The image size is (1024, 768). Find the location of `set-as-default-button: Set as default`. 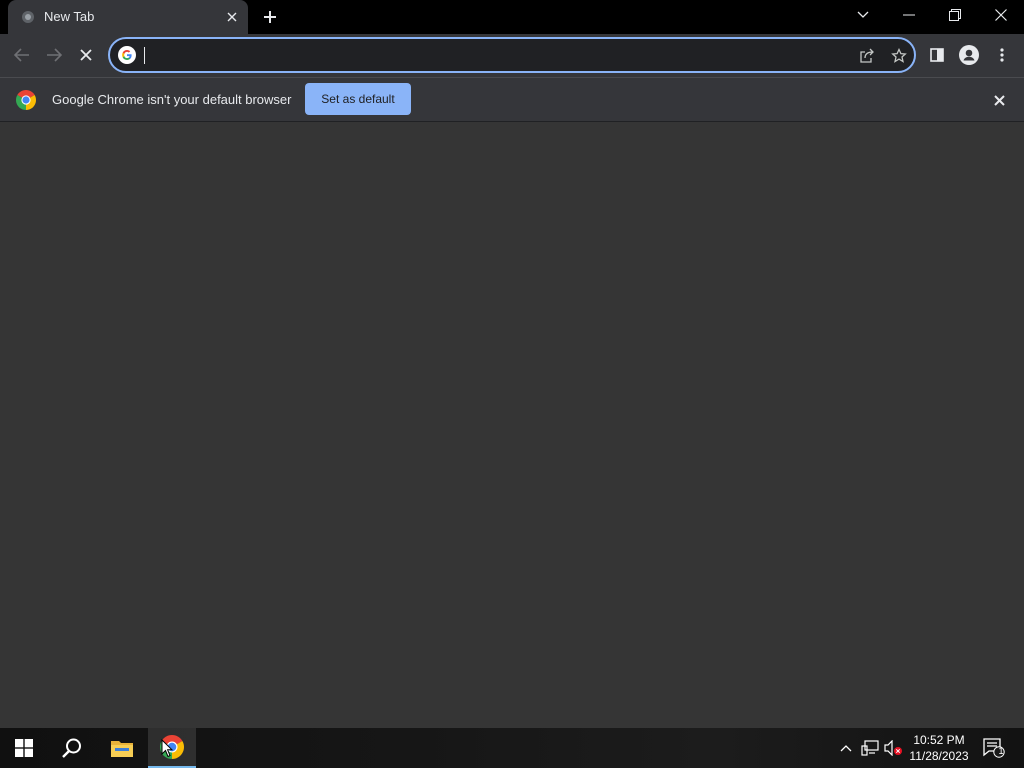

set-as-default-button: Set as default is located at coordinates (358, 99).